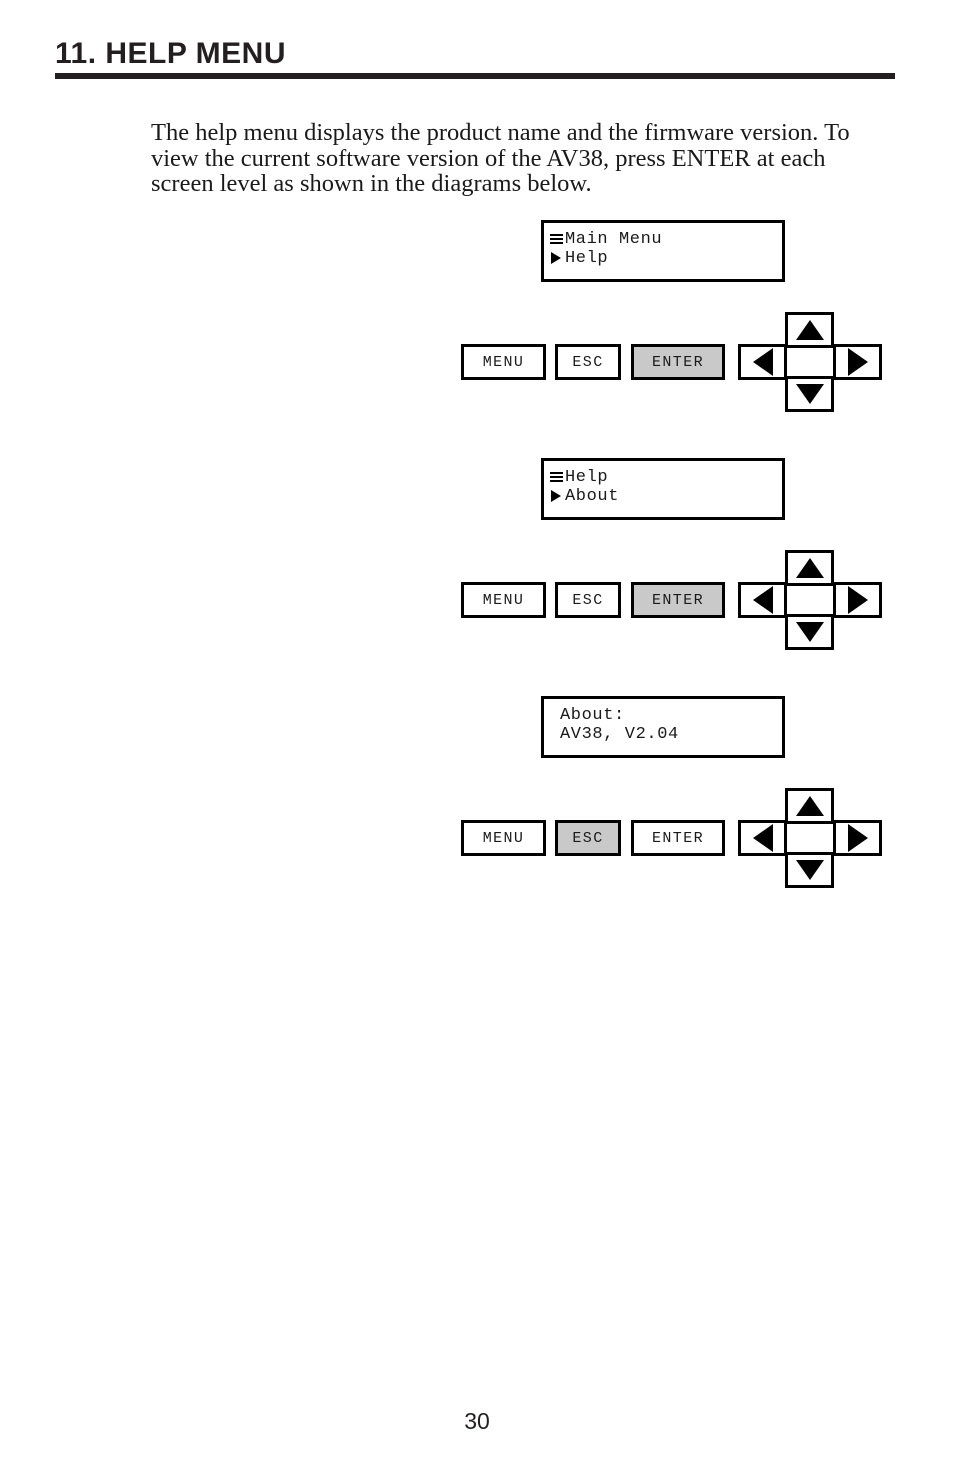 The height and width of the screenshot is (1475, 954). Describe the element at coordinates (475, 54) in the screenshot. I see `page-header: 11. HELP MENU` at that location.